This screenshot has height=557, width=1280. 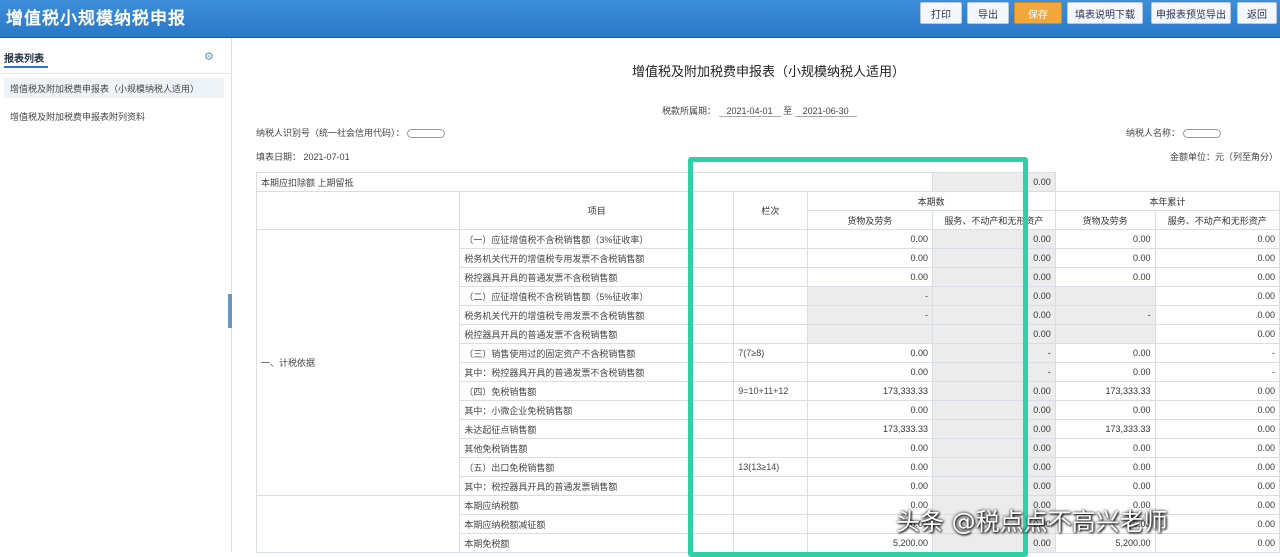 I want to click on export-button: 导出, so click(x=988, y=13).